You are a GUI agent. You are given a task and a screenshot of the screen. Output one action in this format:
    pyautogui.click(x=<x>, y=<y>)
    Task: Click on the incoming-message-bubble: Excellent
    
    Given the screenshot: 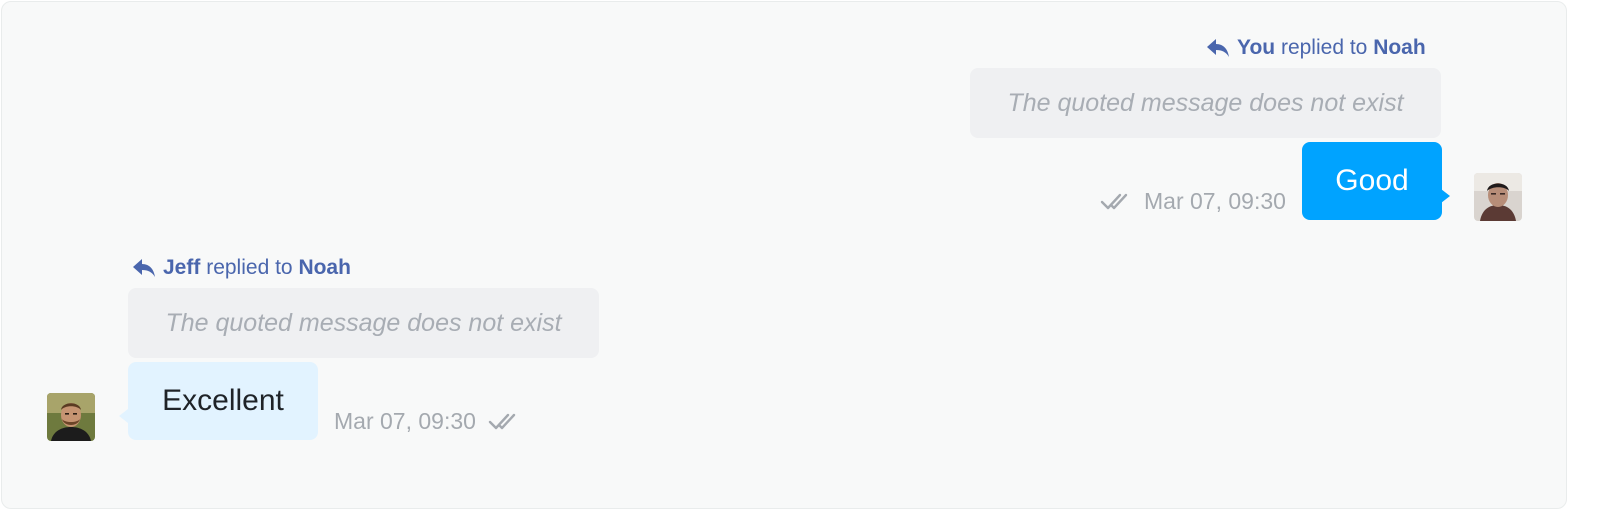 What is the action you would take?
    pyautogui.click(x=223, y=401)
    